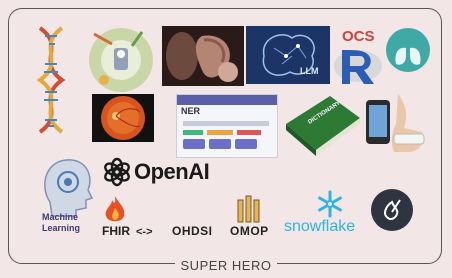  Describe the element at coordinates (408, 50) in the screenshot. I see `lungs-icon` at that location.